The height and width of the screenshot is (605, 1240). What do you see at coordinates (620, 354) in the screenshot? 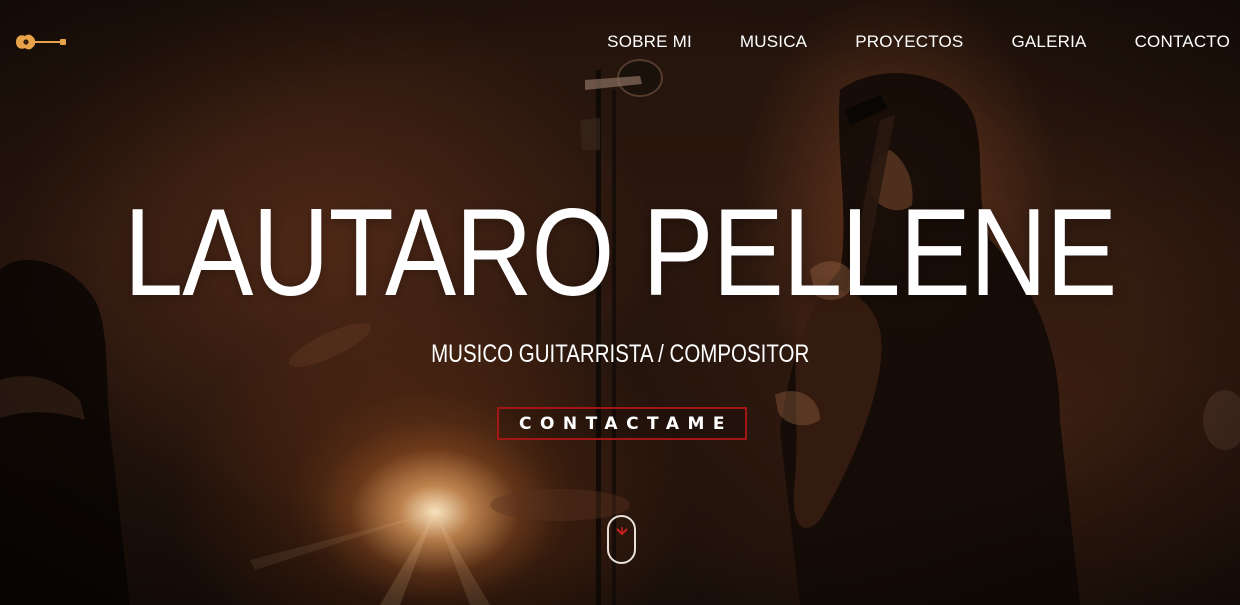
I see `hero-subtitle: MUSICO GUITARRISTA / COMPOSITOR` at bounding box center [620, 354].